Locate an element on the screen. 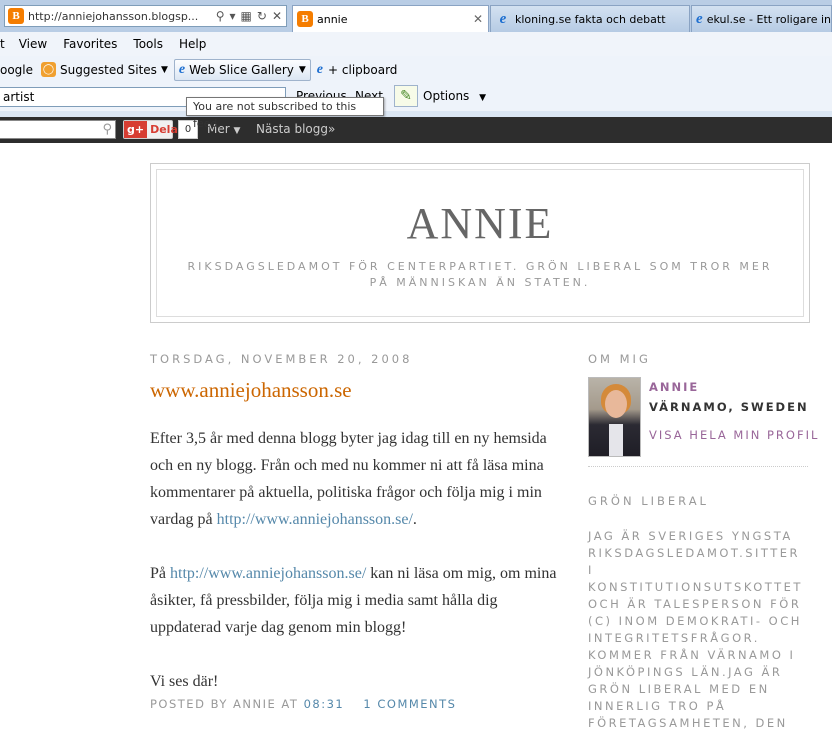 The width and height of the screenshot is (832, 732). tooltip: You are not subscribed to this feed. is located at coordinates (285, 113).